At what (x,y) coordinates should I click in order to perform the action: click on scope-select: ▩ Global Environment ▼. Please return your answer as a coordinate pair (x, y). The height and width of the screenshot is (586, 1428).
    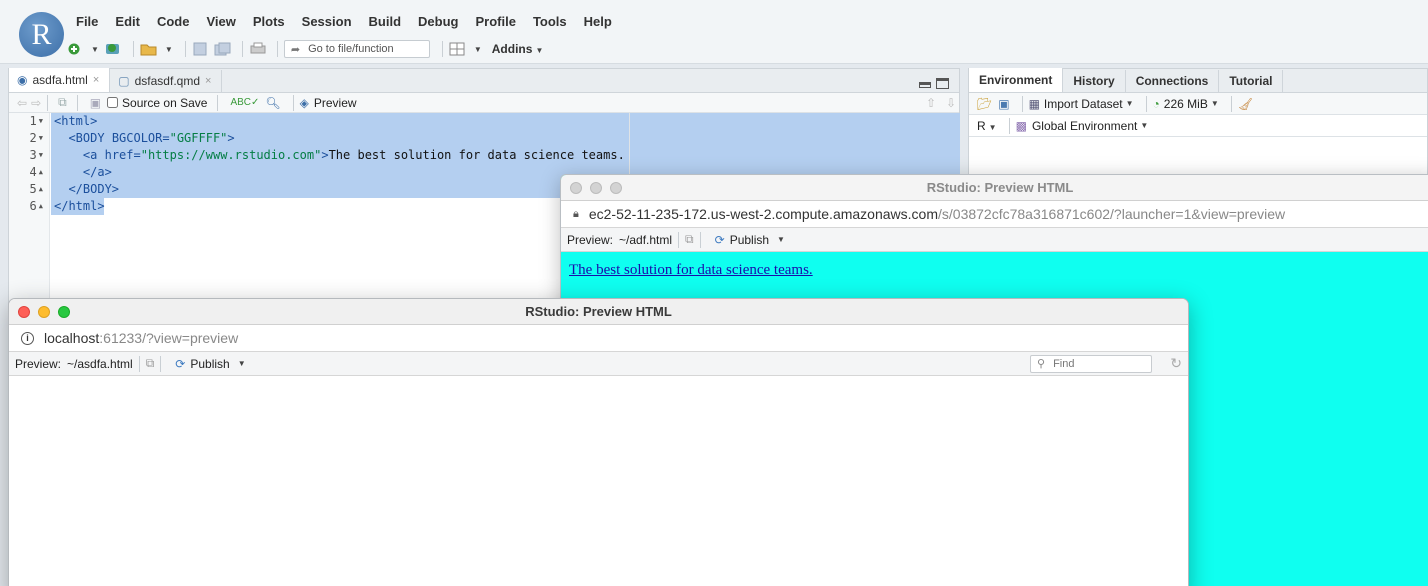
    Looking at the image, I should click on (1085, 126).